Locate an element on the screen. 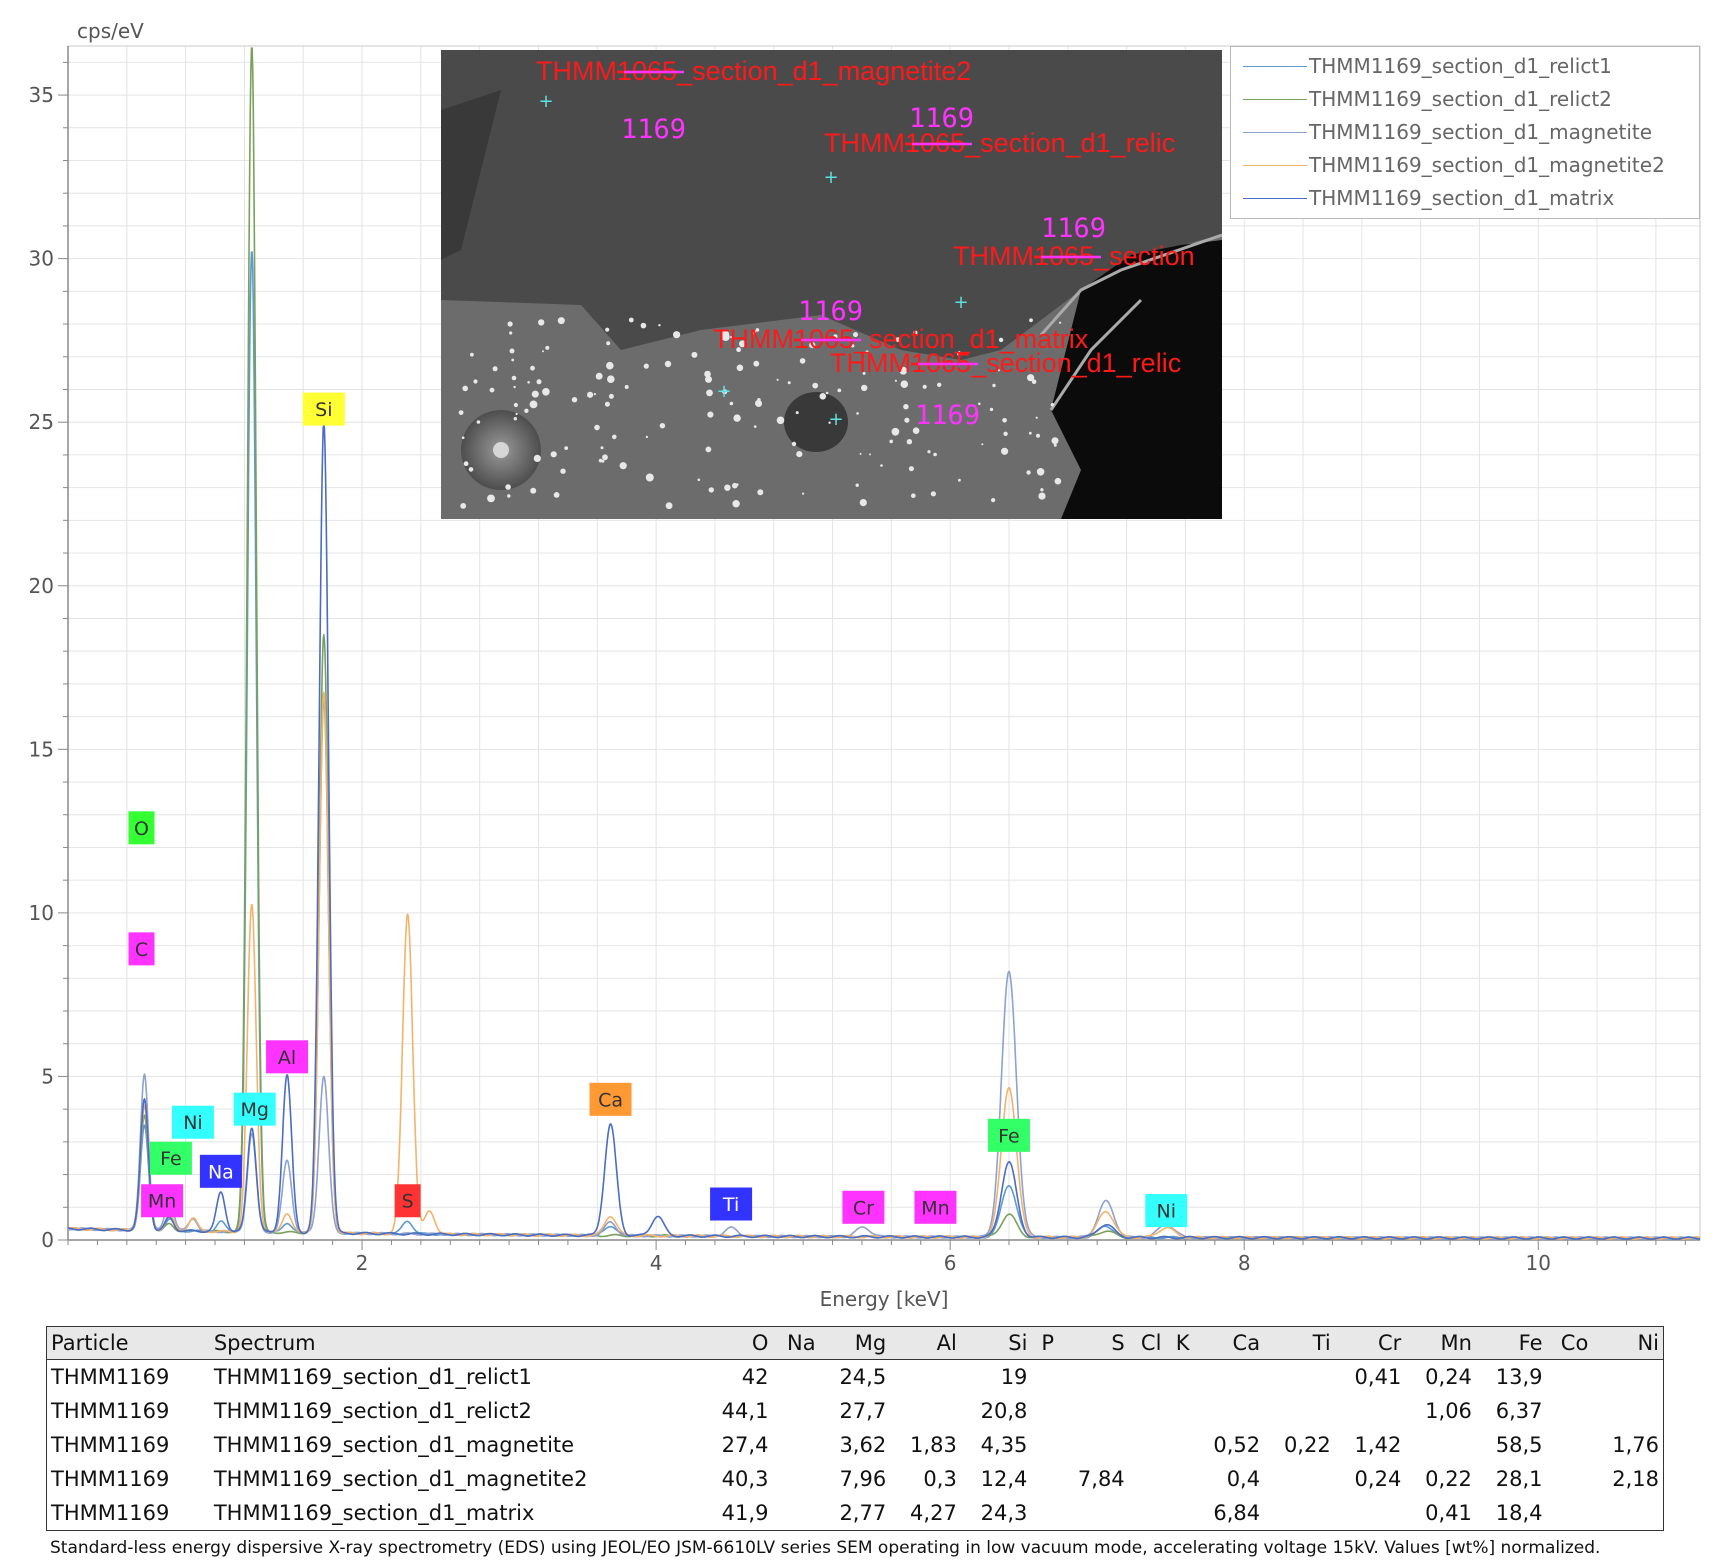 The image size is (1714, 1562). element-label-text: Ni is located at coordinates (1167, 1212).